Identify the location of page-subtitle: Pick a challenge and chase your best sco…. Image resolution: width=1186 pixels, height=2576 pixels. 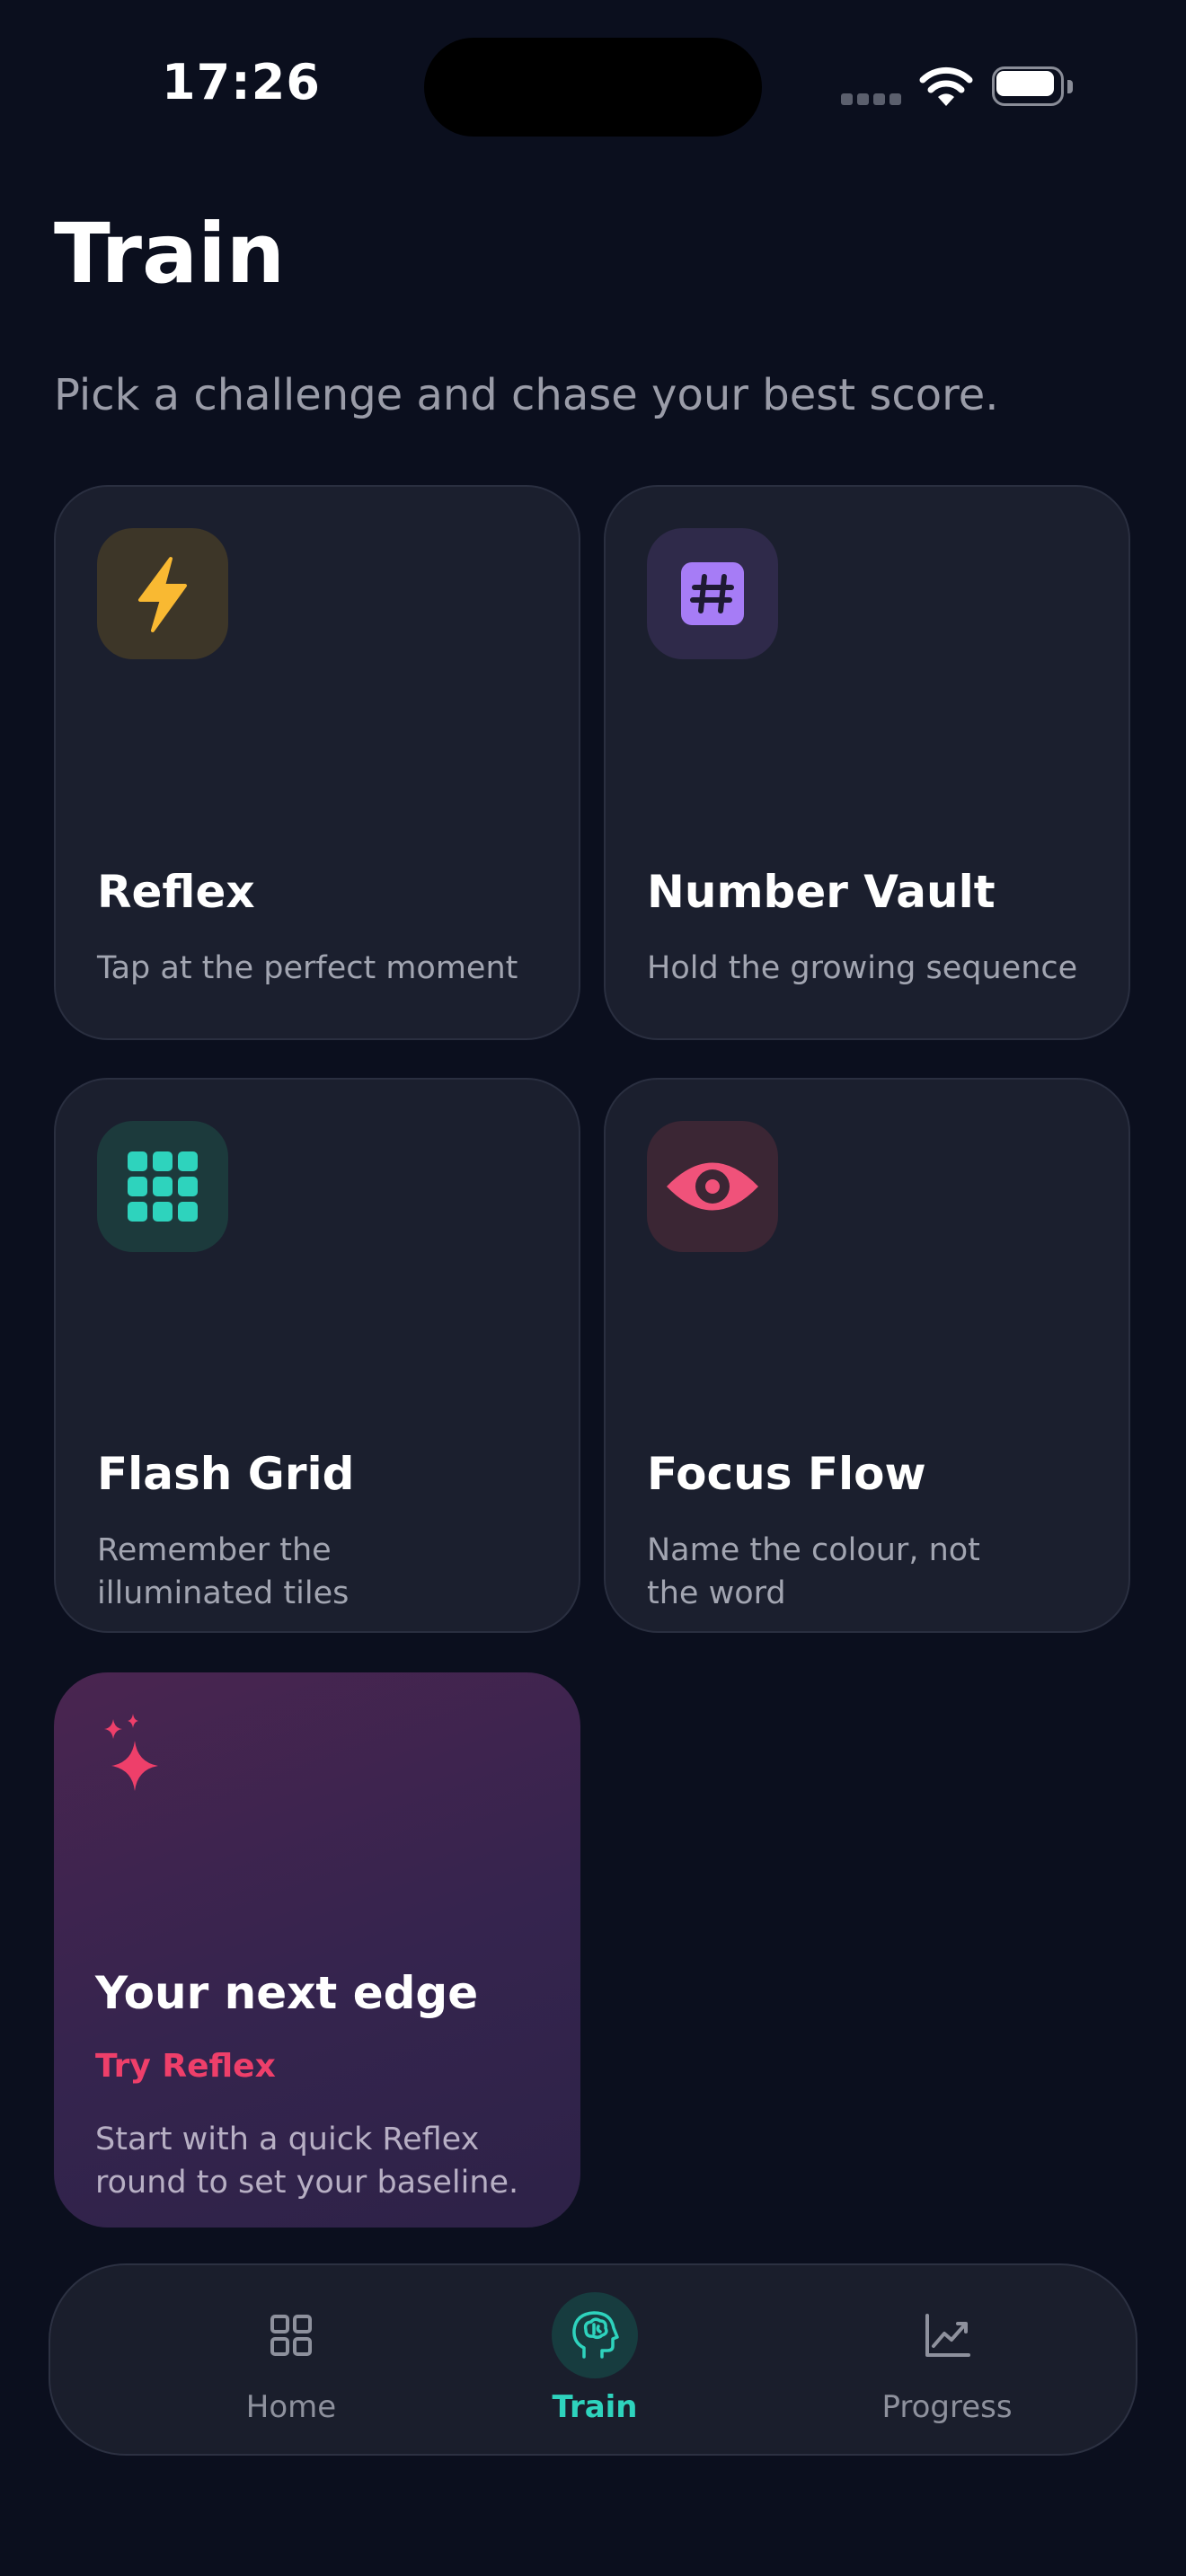
(526, 395).